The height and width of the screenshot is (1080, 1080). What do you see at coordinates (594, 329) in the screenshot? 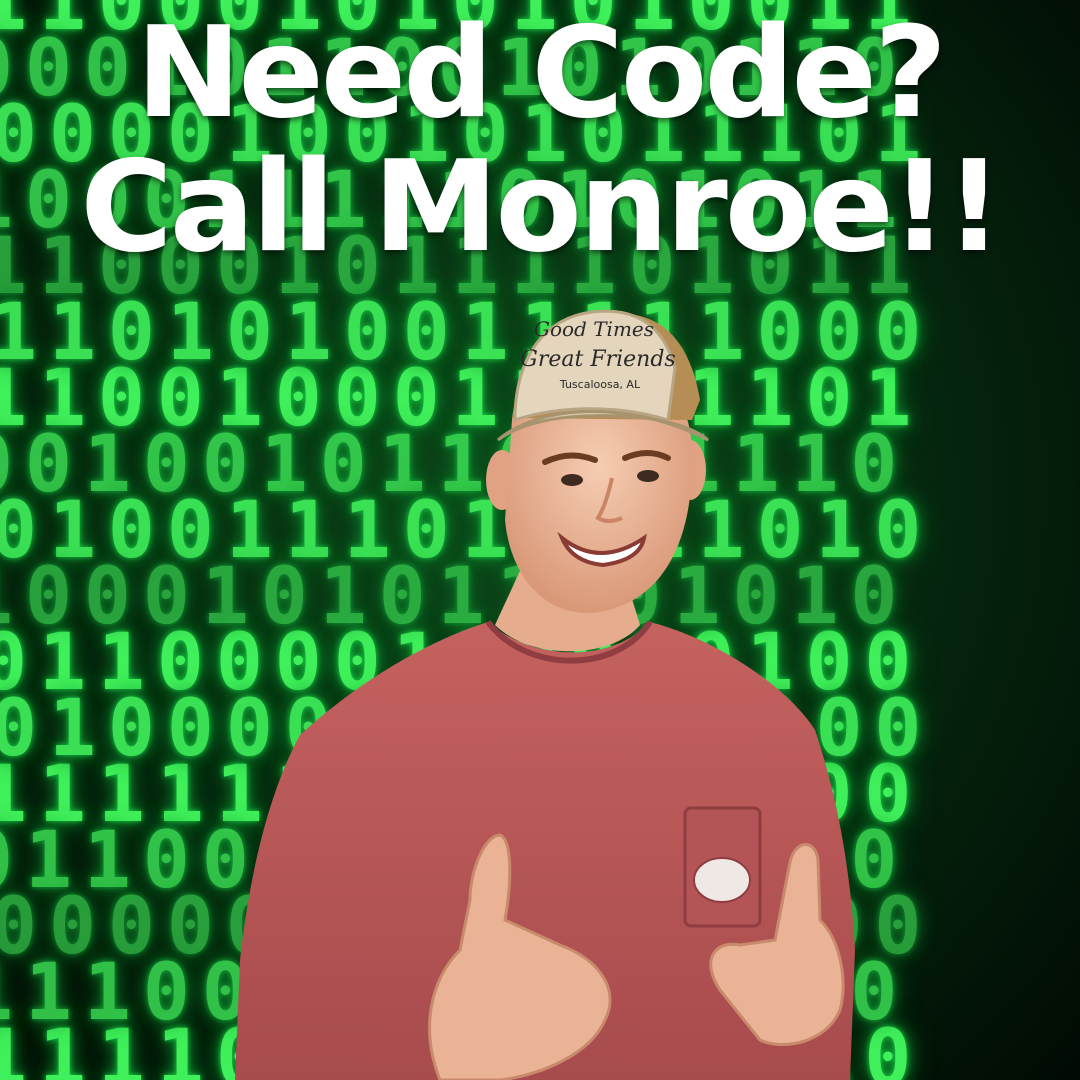
I see `cap-text-1: Good Times` at bounding box center [594, 329].